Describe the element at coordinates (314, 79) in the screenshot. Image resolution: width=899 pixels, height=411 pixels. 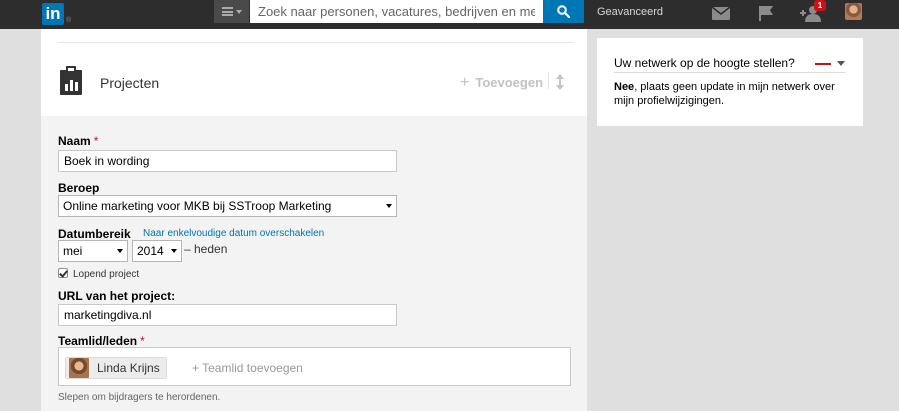
I see `section-header: Projecten + Toevoegen` at that location.